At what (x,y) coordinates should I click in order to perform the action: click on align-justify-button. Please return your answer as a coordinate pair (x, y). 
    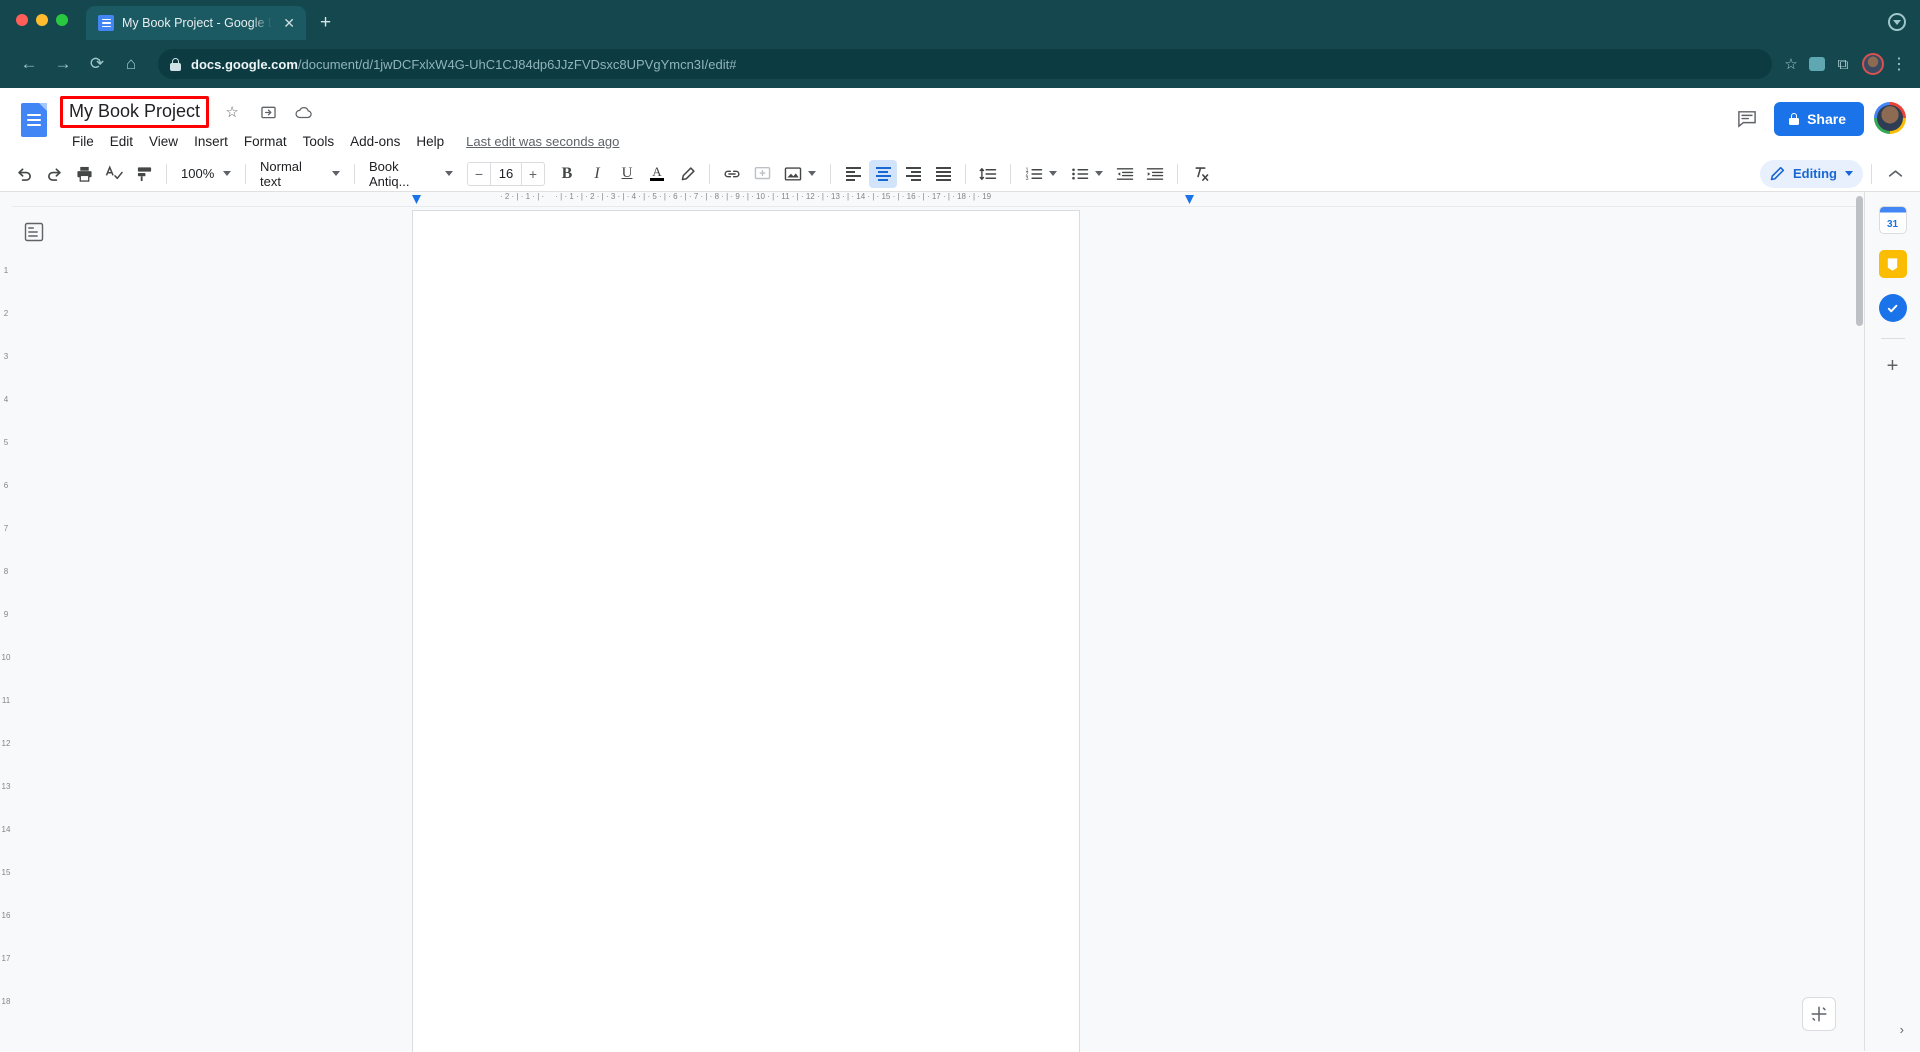
    Looking at the image, I should click on (943, 174).